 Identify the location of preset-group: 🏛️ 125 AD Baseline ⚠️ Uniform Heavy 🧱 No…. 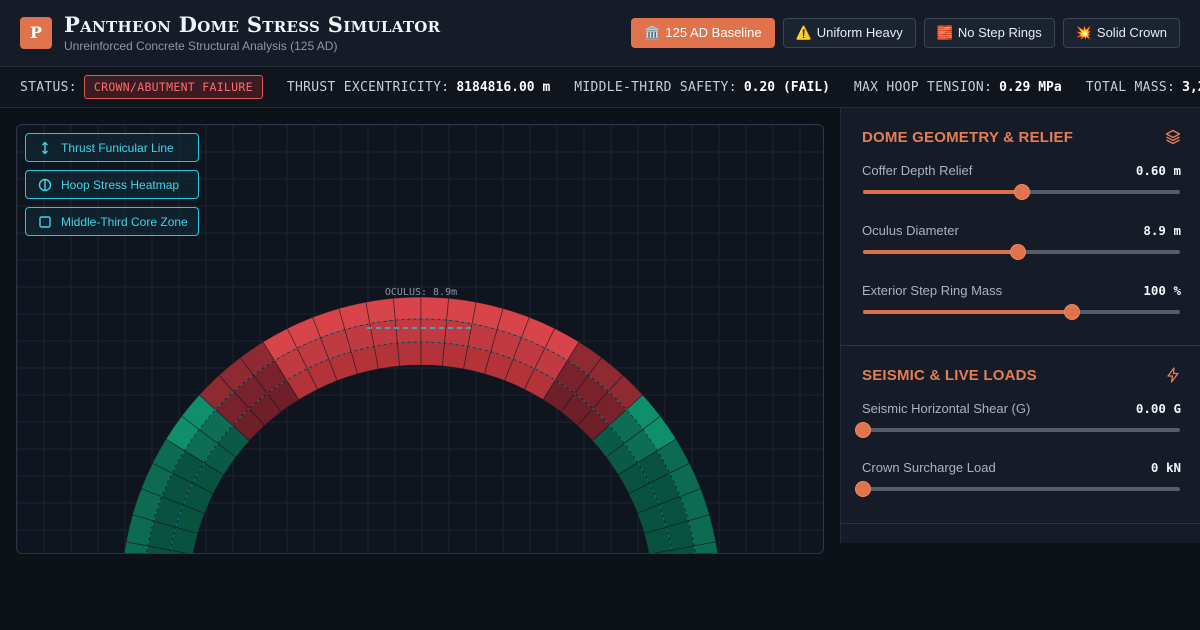
(905, 33).